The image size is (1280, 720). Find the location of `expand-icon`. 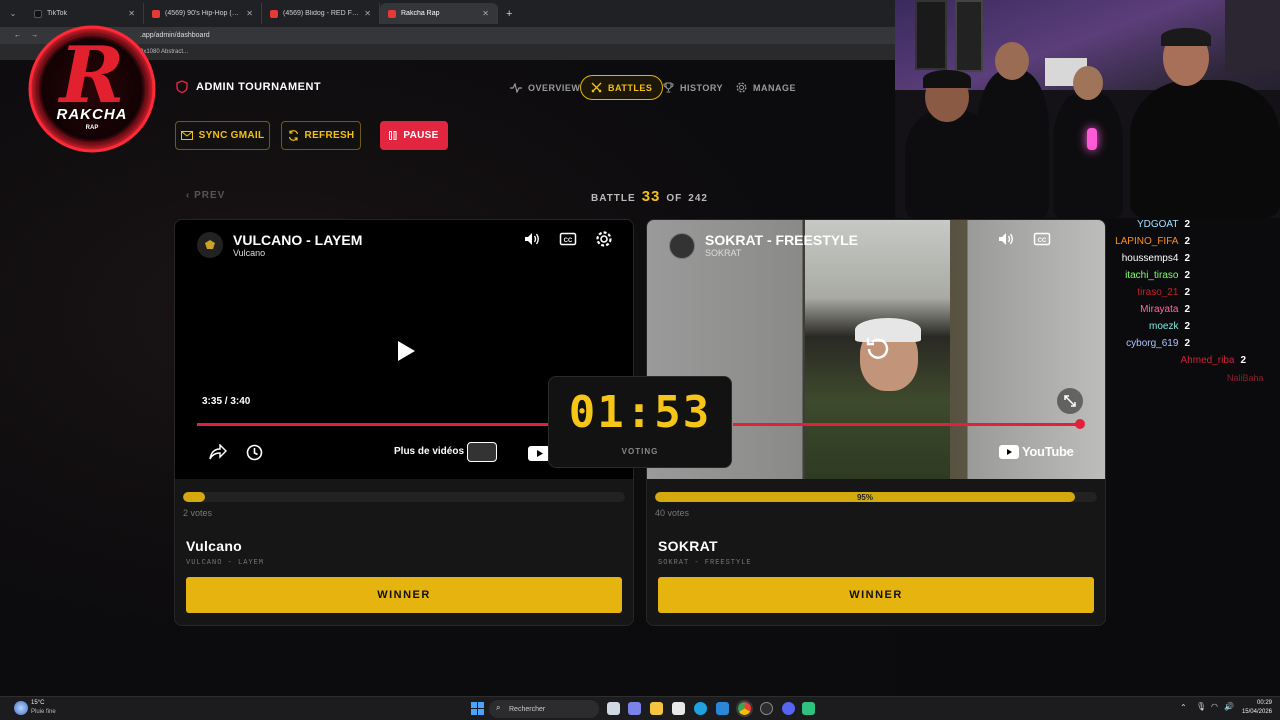

expand-icon is located at coordinates (1070, 401).